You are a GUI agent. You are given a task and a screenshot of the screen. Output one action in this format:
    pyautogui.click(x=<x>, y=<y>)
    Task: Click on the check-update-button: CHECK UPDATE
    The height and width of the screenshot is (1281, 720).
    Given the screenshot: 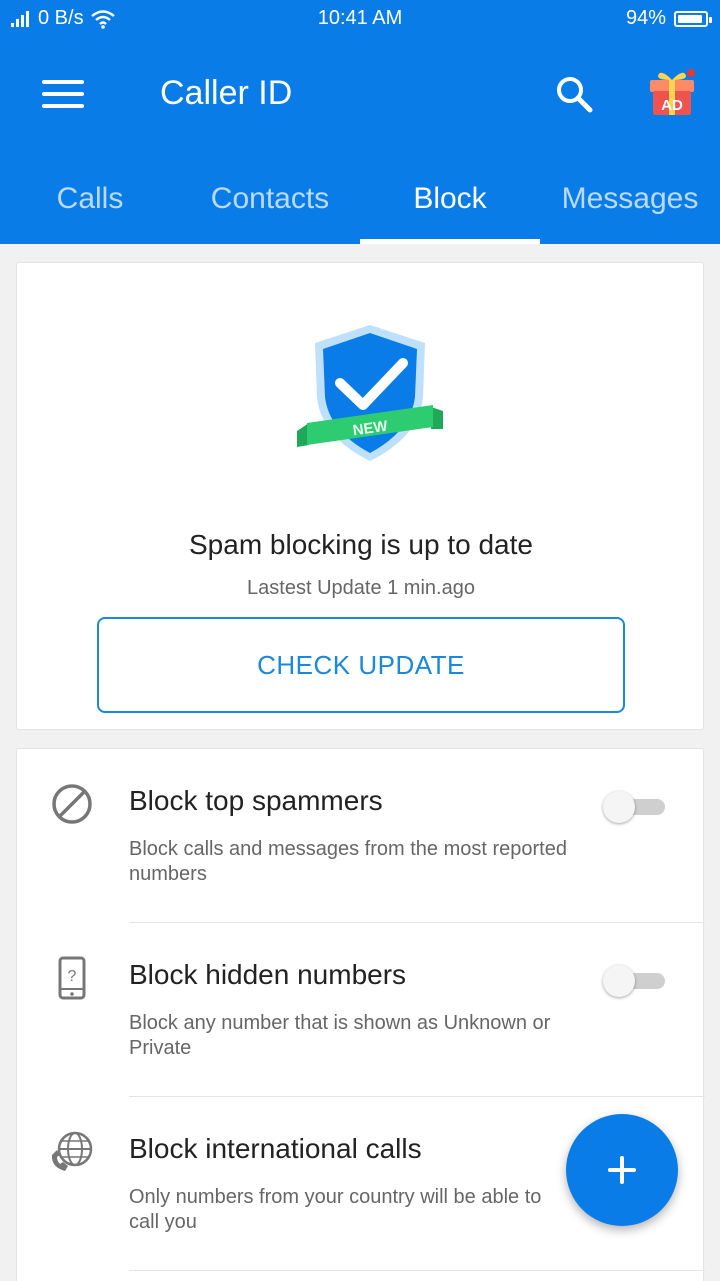 What is the action you would take?
    pyautogui.click(x=361, y=665)
    